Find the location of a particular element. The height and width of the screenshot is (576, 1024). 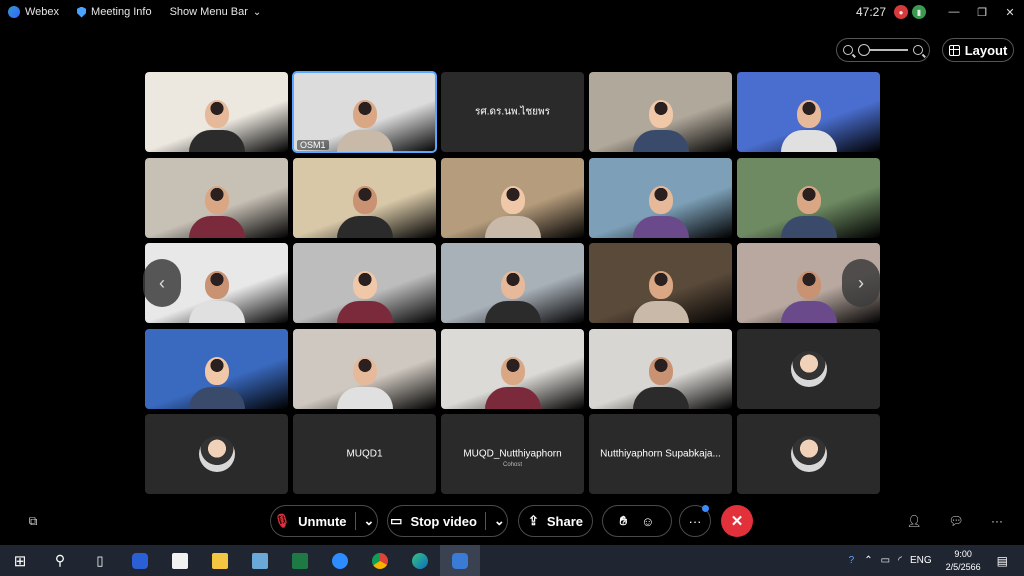

taskbar-webex-meeting is located at coordinates (460, 560).